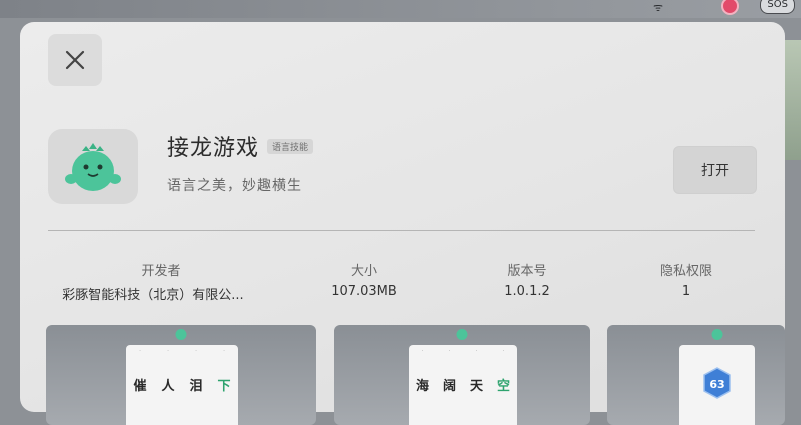 The image size is (801, 425). I want to click on score-card: 63, so click(717, 385).